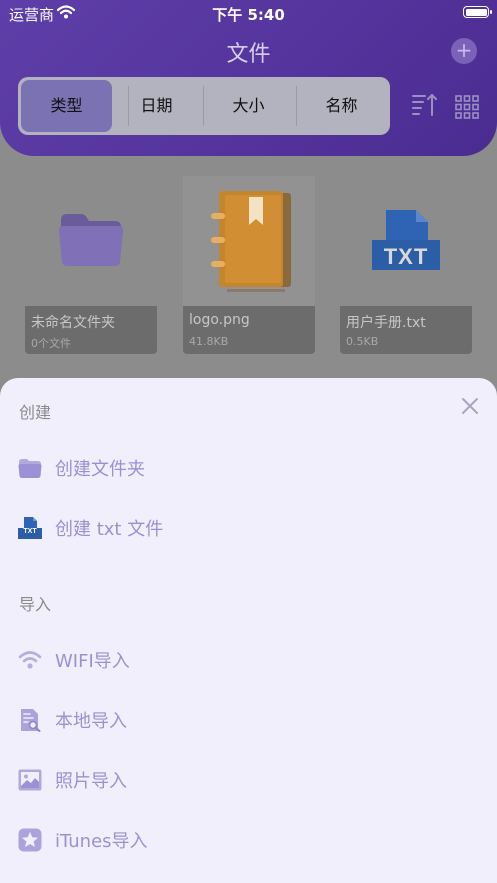 This screenshot has height=883, width=497. I want to click on status-time: 下午 5:40, so click(248, 15).